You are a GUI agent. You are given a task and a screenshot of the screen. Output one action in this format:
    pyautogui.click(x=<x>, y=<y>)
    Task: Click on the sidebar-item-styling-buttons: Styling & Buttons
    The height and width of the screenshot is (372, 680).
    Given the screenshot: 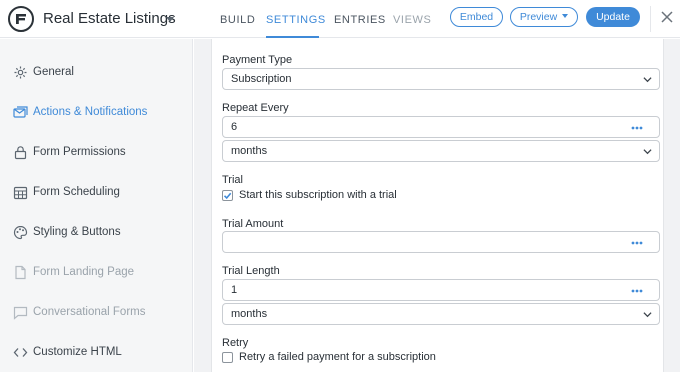 What is the action you would take?
    pyautogui.click(x=96, y=233)
    